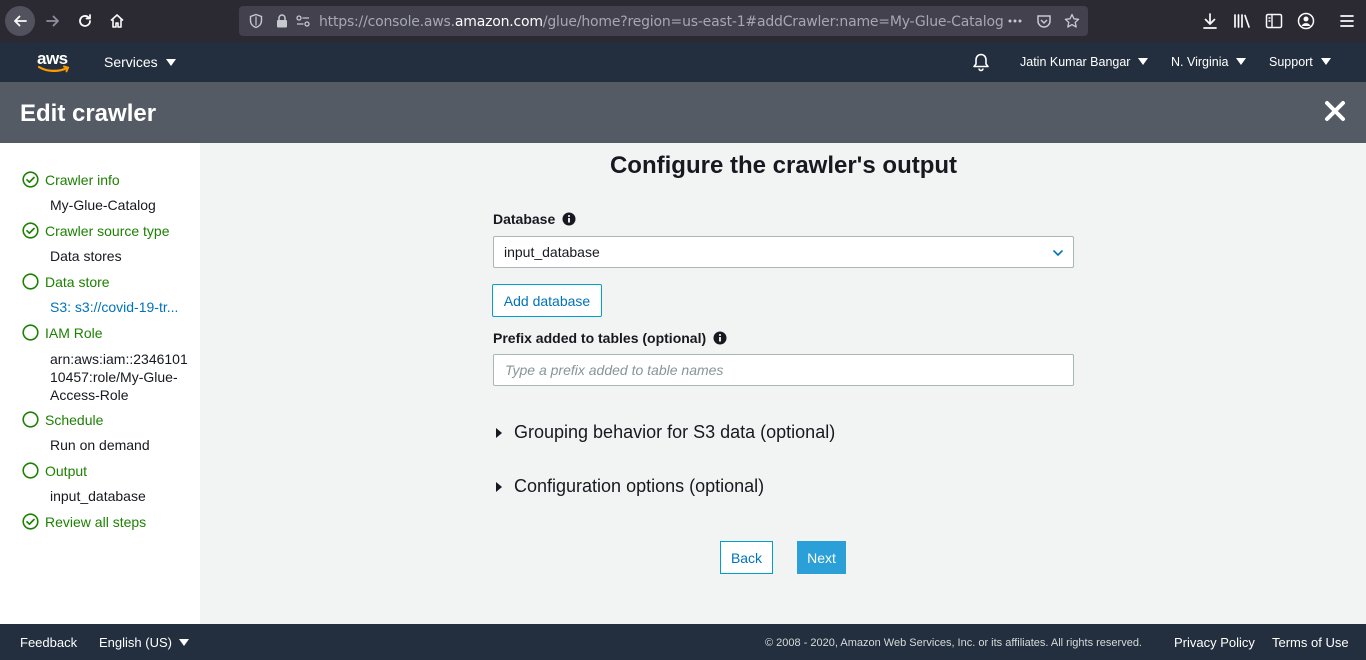 The width and height of the screenshot is (1366, 660). What do you see at coordinates (82, 179) in the screenshot?
I see `step-label: Crawler info` at bounding box center [82, 179].